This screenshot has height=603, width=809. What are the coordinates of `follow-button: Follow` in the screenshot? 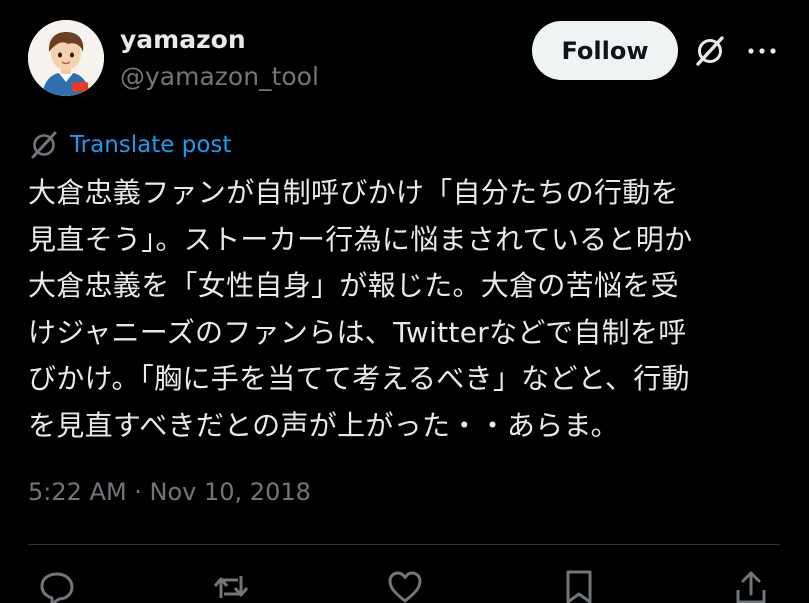 It's located at (605, 50).